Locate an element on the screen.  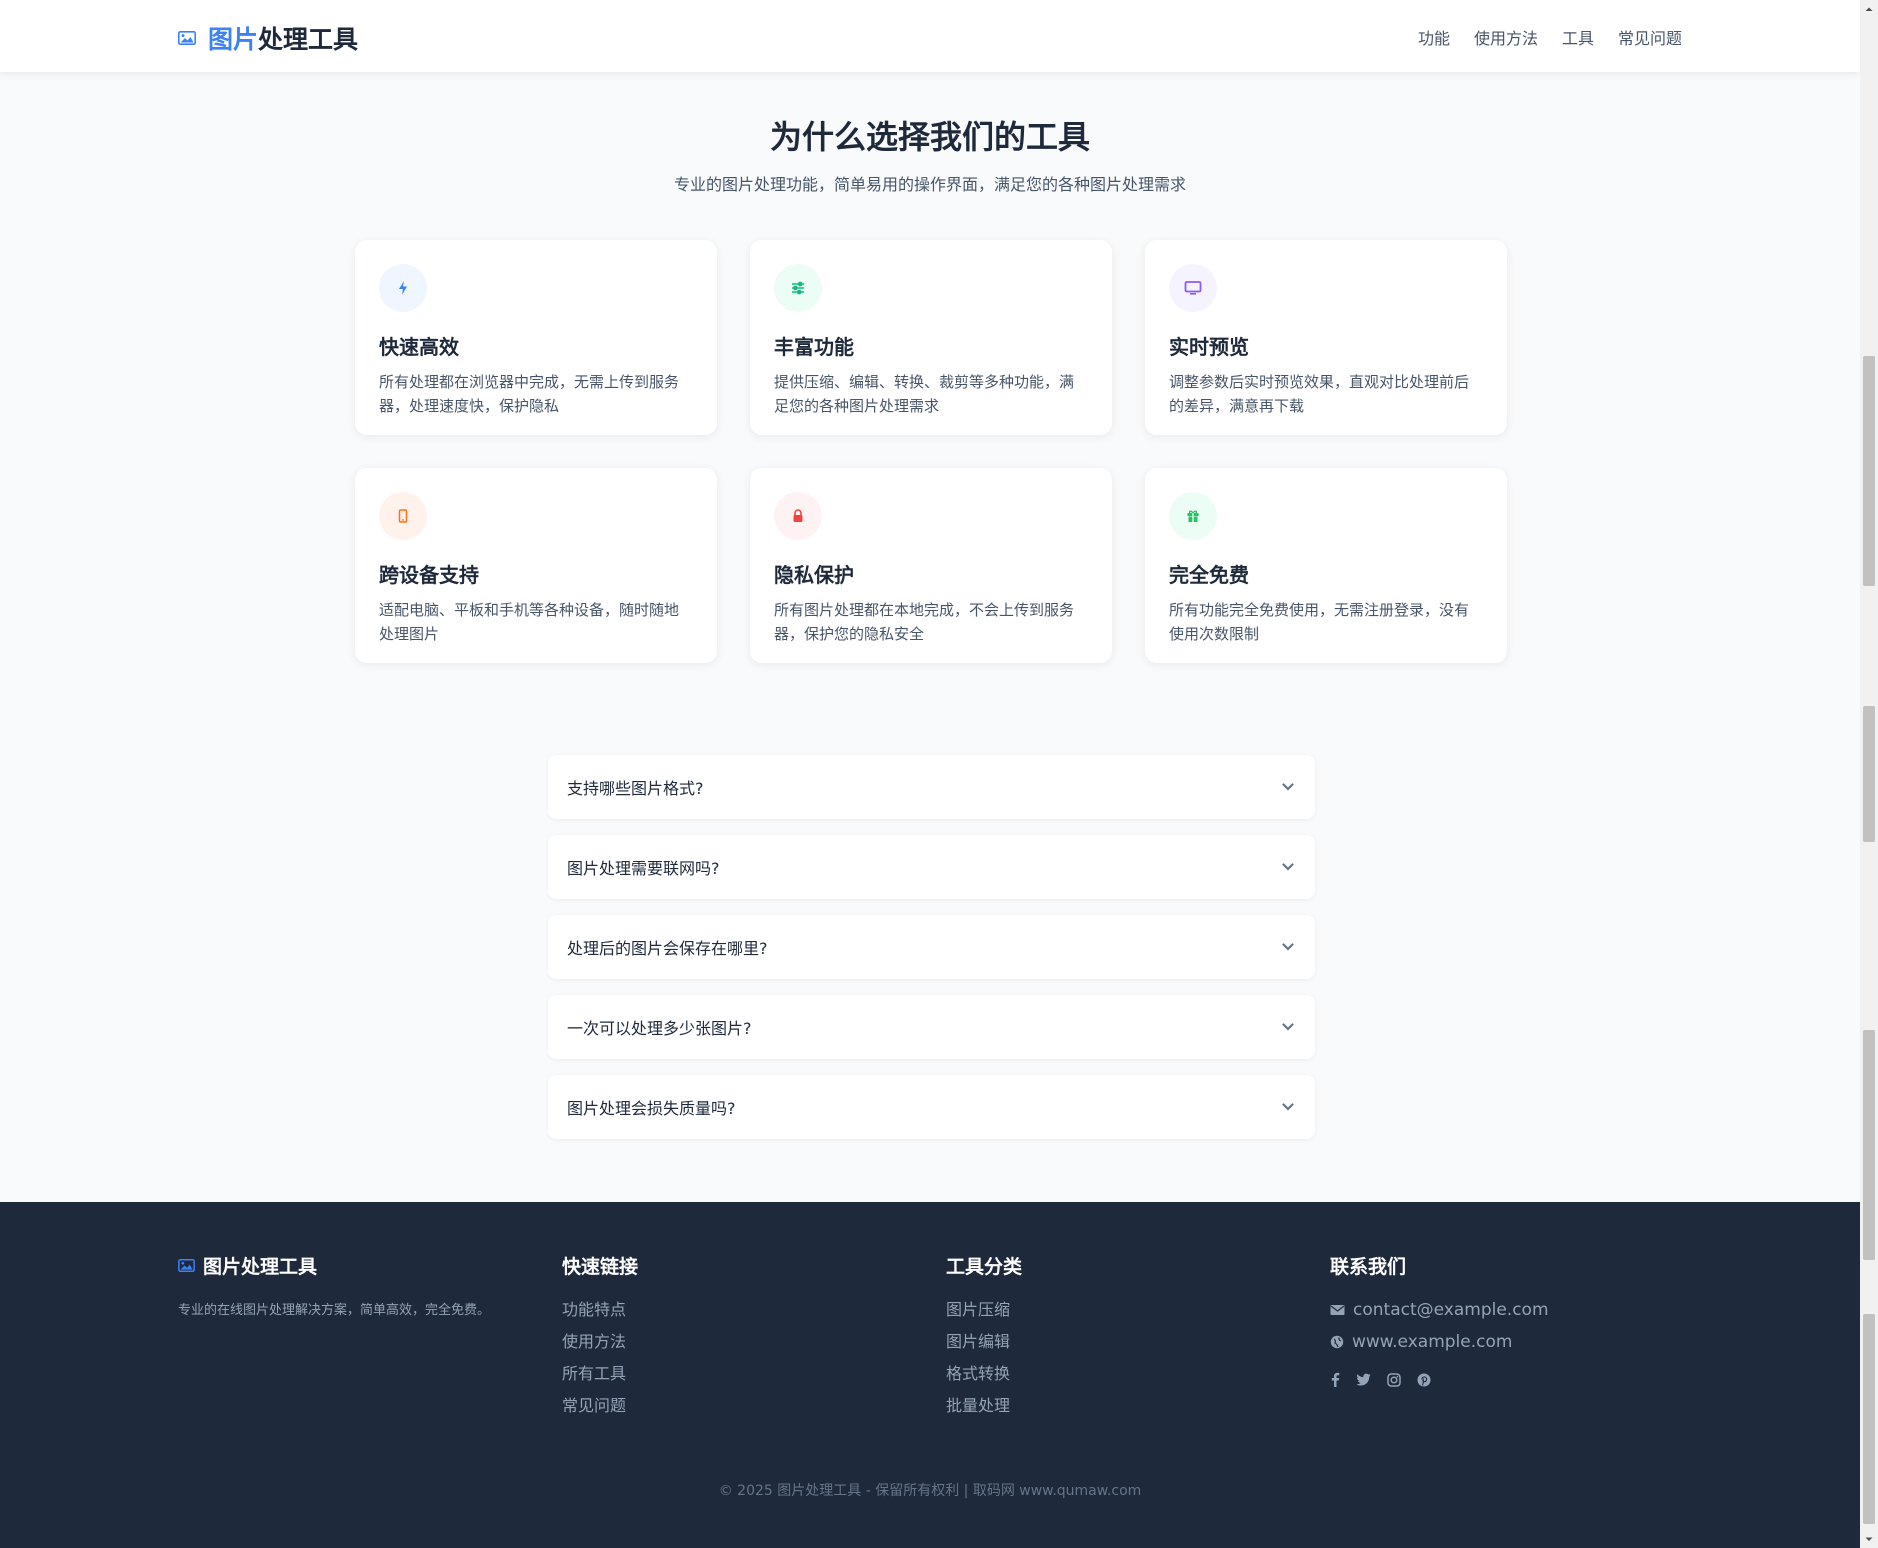
faq-item: 图片处理会损失质量吗? is located at coordinates (931, 1107).